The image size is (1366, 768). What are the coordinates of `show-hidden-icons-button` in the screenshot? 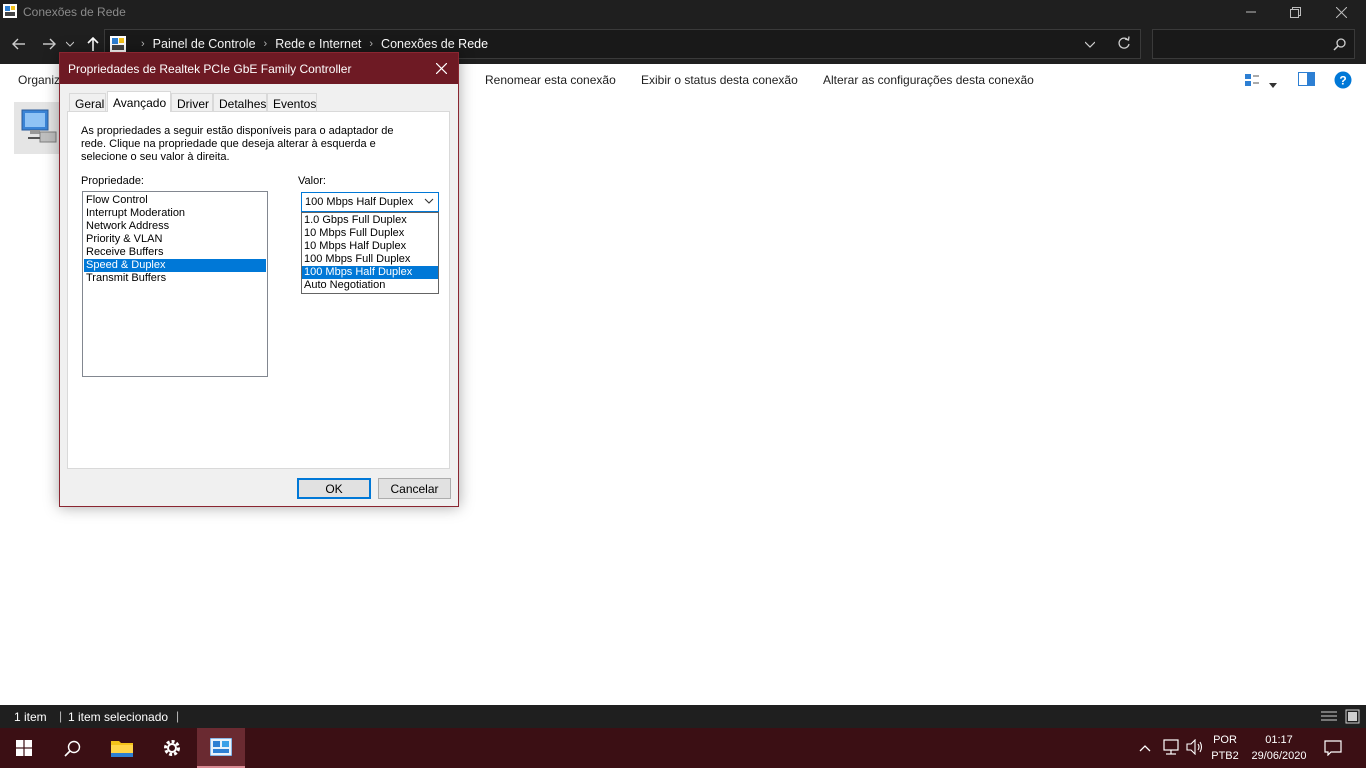 It's located at (1145, 748).